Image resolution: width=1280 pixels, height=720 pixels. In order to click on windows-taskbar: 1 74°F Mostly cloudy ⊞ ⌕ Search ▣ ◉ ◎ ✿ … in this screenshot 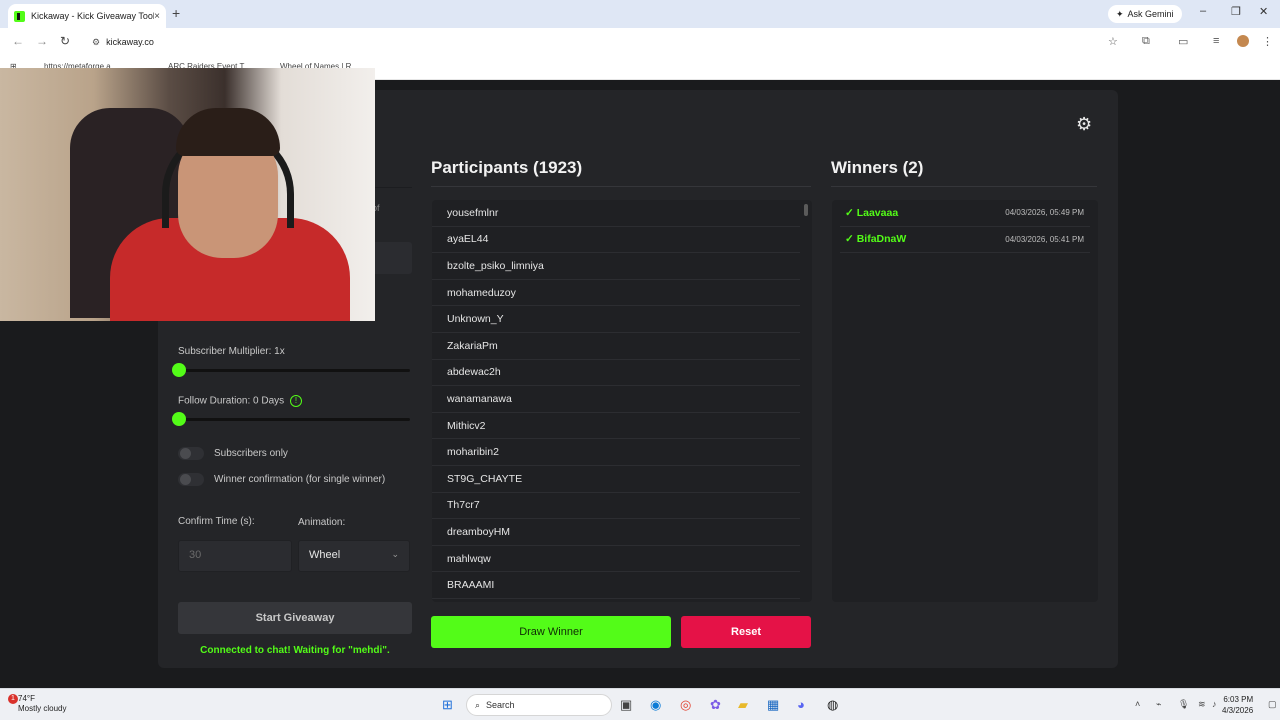, I will do `click(640, 704)`.